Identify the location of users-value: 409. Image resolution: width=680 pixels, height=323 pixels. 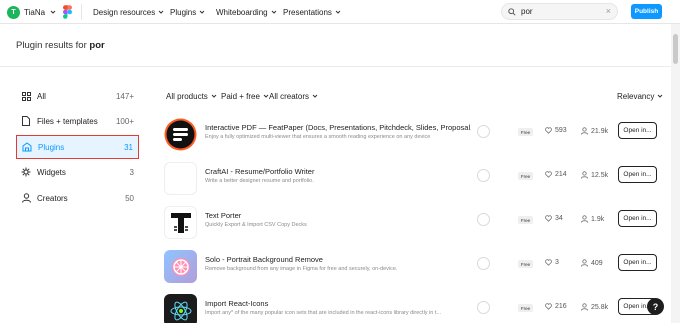
(597, 263).